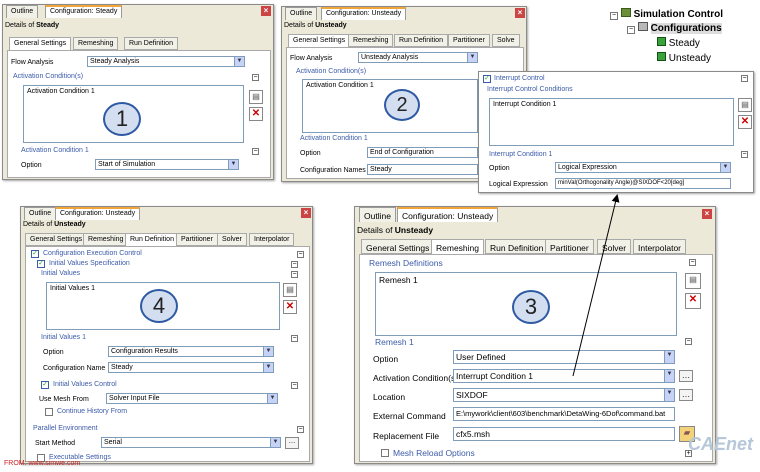 The width and height of the screenshot is (760, 472). What do you see at coordinates (596, 285) in the screenshot?
I see `connector-arrow` at bounding box center [596, 285].